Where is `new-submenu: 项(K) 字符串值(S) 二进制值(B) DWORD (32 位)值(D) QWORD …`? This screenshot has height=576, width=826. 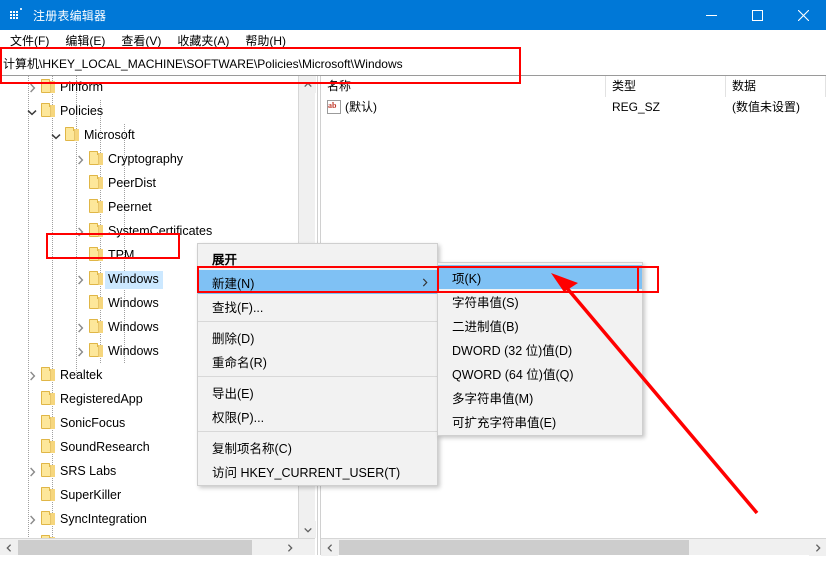 new-submenu: 项(K) 字符串值(S) 二进制值(B) DWORD (32 位)值(D) QWORD … is located at coordinates (540, 349).